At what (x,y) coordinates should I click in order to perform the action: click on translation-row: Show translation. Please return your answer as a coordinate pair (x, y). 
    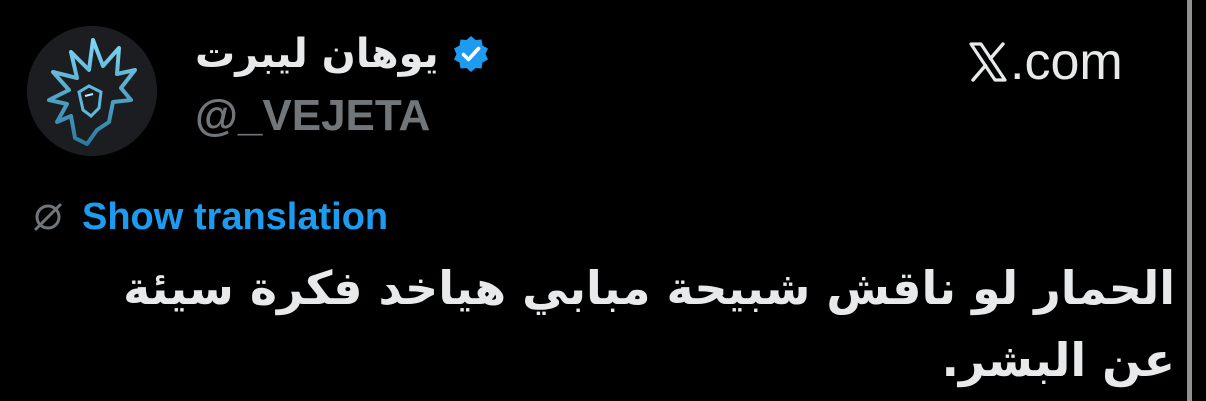
    Looking at the image, I should click on (209, 217).